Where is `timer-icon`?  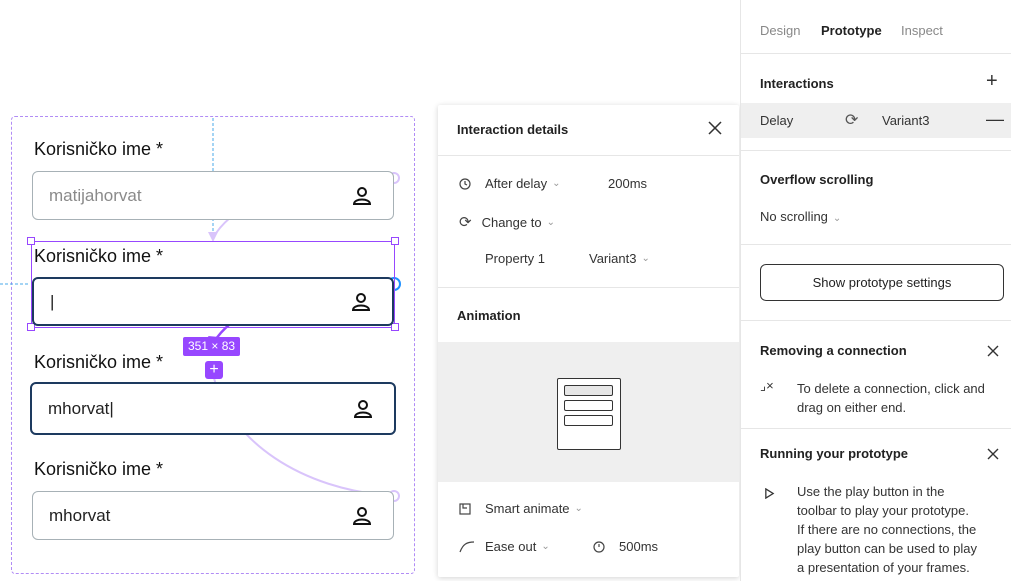
timer-icon is located at coordinates (599, 546).